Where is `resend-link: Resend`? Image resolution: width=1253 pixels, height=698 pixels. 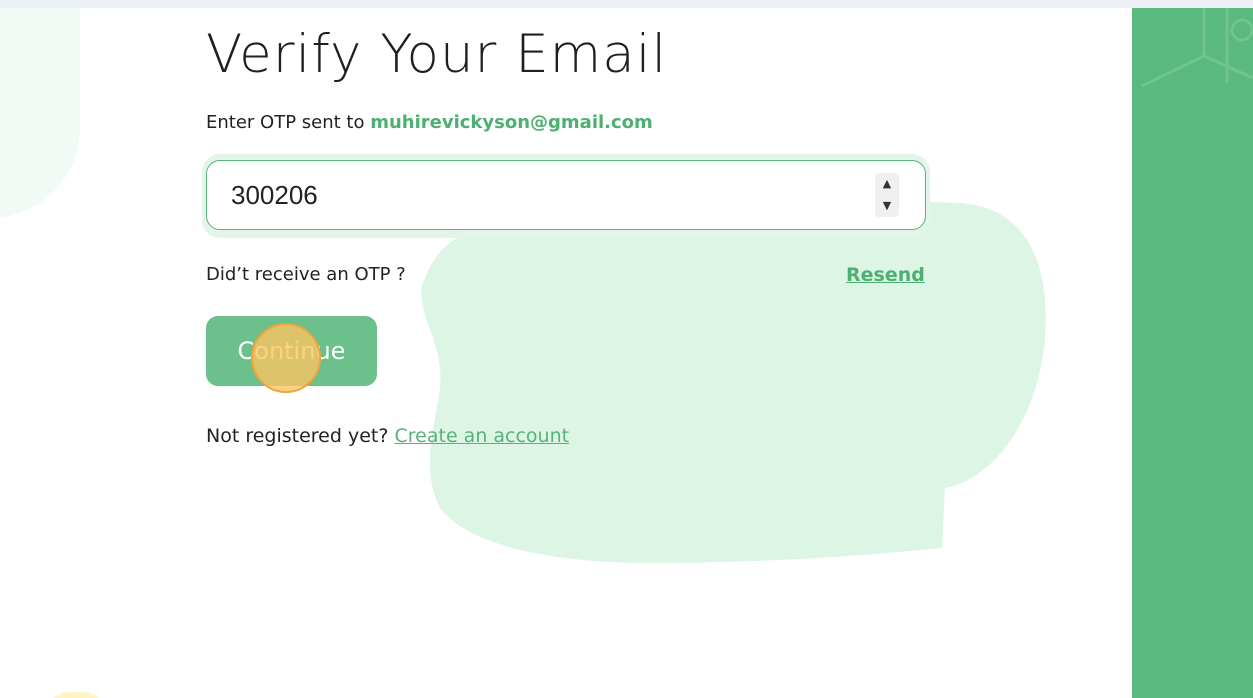 resend-link: Resend is located at coordinates (885, 275).